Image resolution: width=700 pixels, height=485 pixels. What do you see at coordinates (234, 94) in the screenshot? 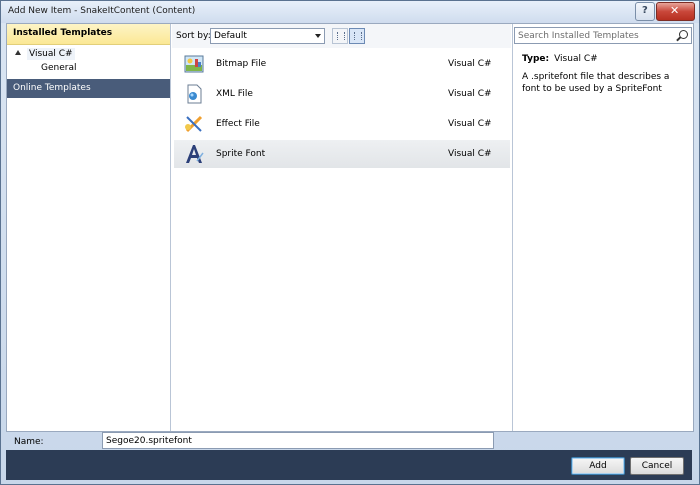
I see `item-name: XML File` at bounding box center [234, 94].